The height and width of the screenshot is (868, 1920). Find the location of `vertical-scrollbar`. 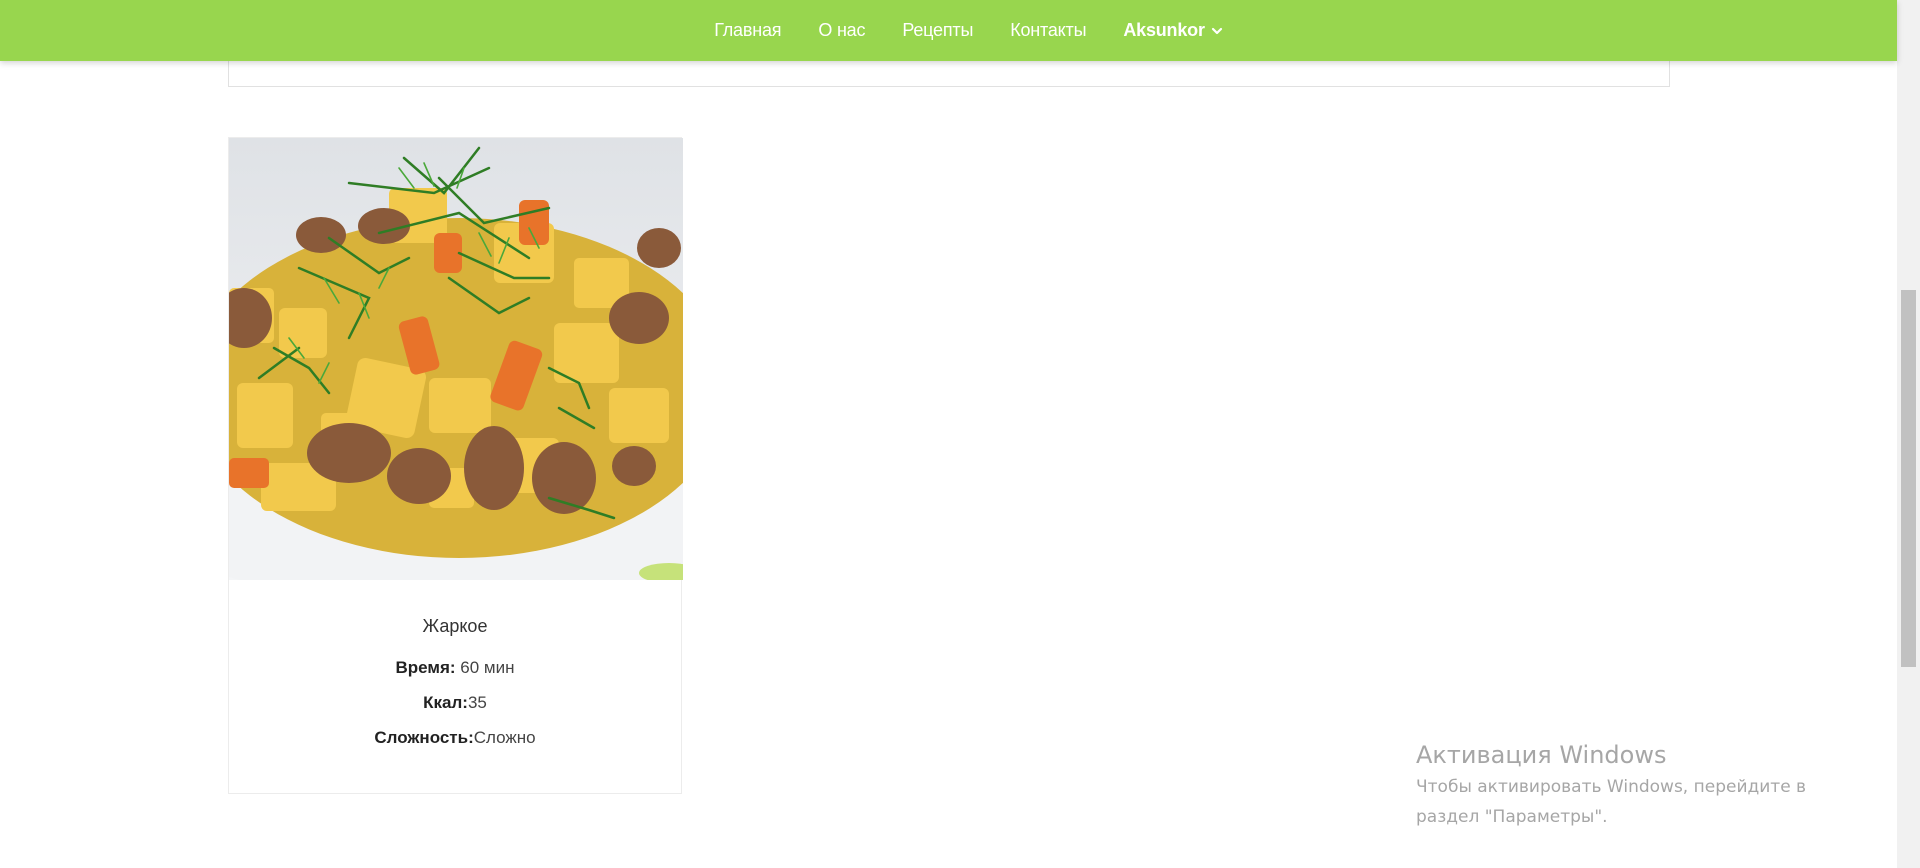

vertical-scrollbar is located at coordinates (1908, 434).